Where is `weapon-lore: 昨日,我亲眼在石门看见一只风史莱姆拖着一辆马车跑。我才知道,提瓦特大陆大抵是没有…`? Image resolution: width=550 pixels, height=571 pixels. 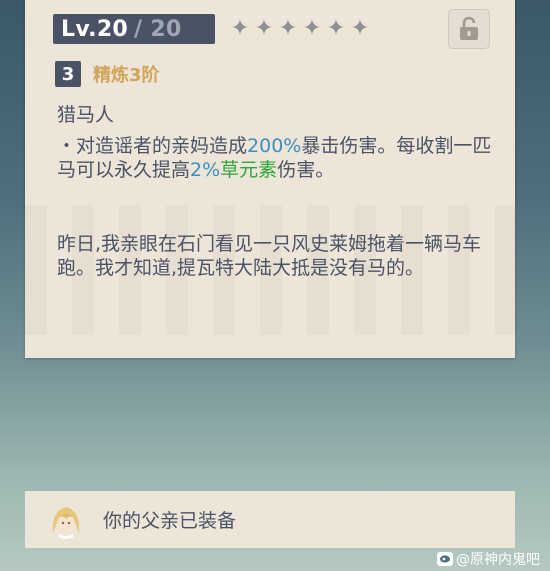 weapon-lore: 昨日,我亲眼在石门看见一只风史莱姆拖着一辆马车跑。我才知道,提瓦特大陆大抵是没有… is located at coordinates (269, 256).